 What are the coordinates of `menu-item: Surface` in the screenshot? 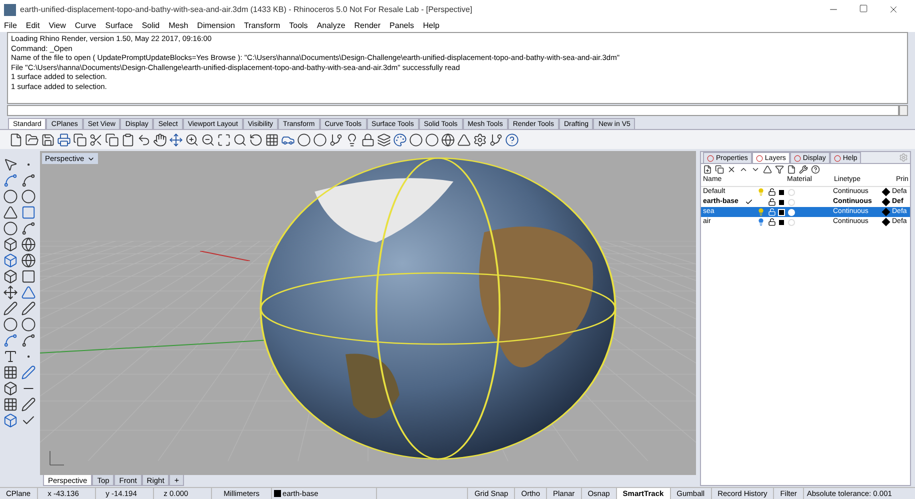 It's located at (119, 26).